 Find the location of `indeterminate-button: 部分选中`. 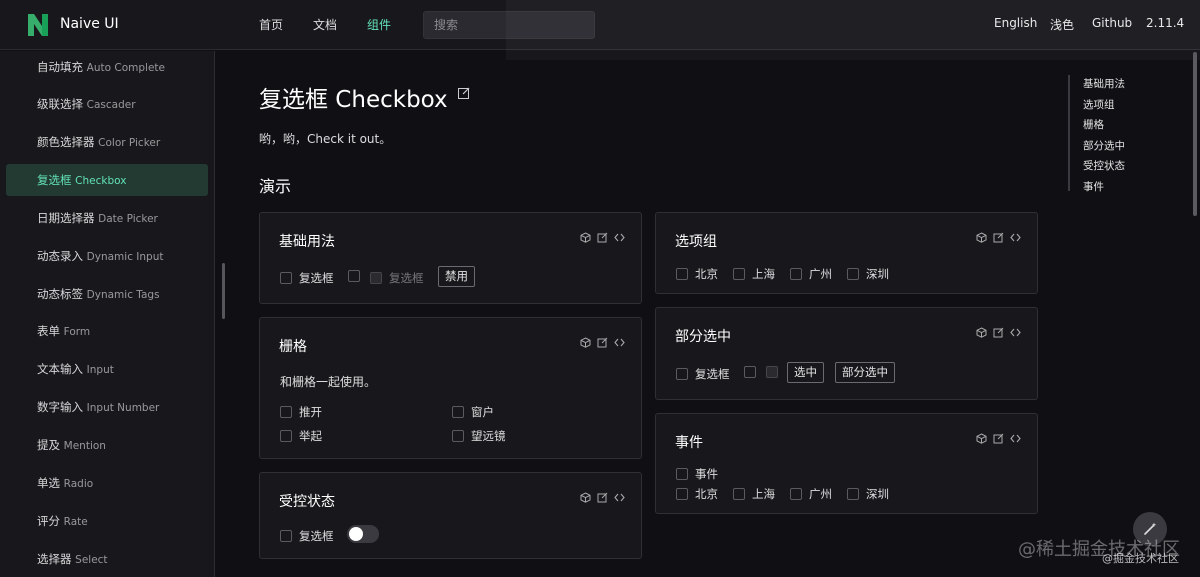

indeterminate-button: 部分选中 is located at coordinates (865, 372).